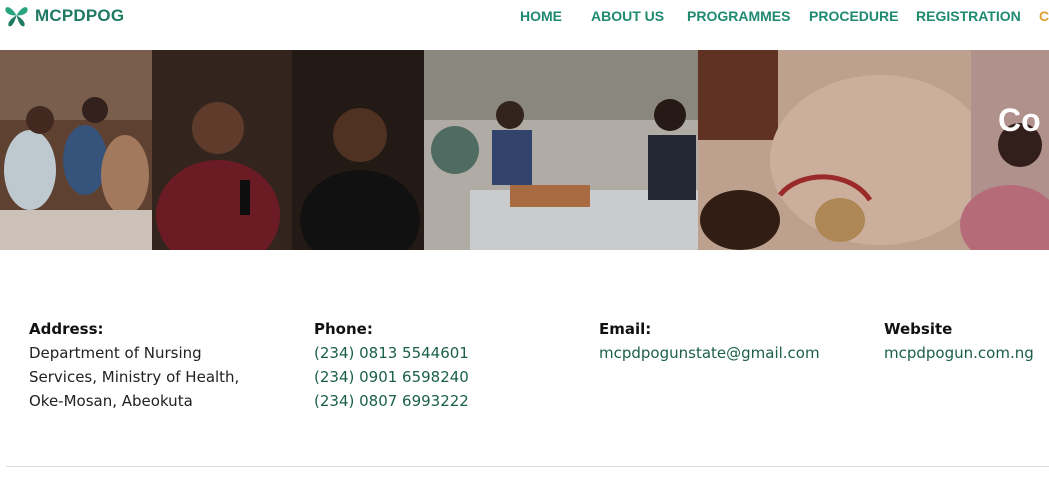 The image size is (1049, 477). I want to click on phone-link: (234) 0807 6993222, so click(391, 401).